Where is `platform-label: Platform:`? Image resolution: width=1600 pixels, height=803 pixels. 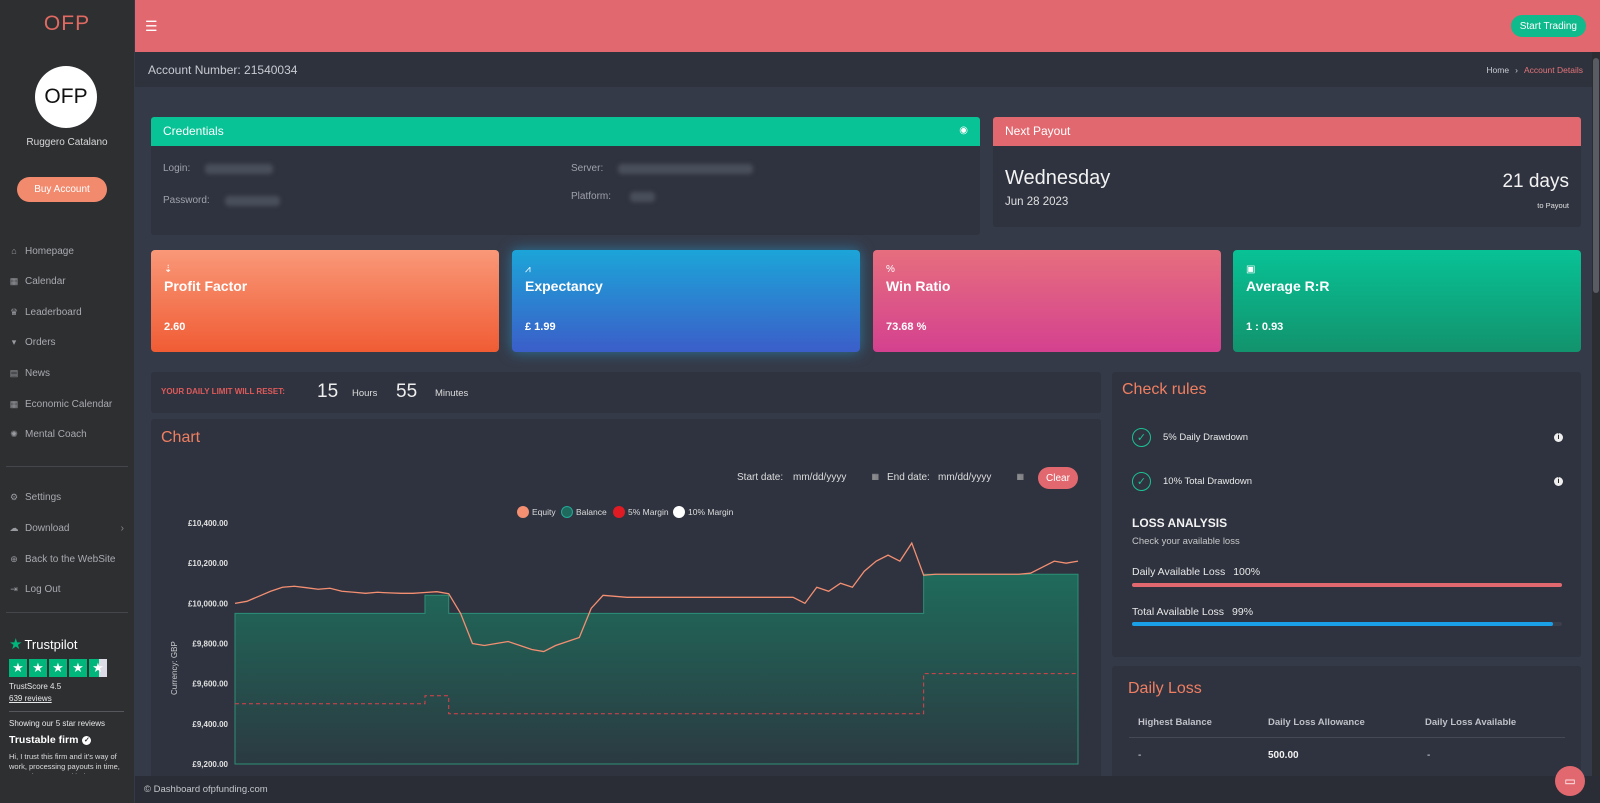 platform-label: Platform: is located at coordinates (591, 196).